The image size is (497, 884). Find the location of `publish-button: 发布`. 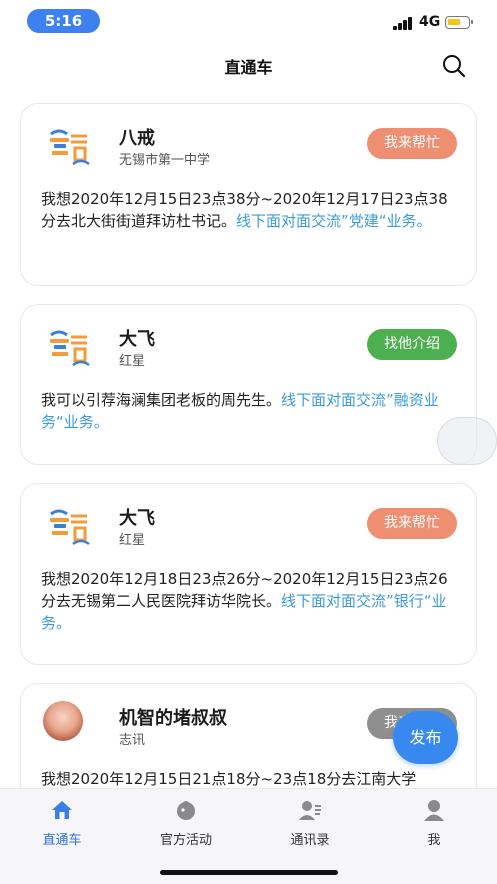

publish-button: 发布 is located at coordinates (425, 737).